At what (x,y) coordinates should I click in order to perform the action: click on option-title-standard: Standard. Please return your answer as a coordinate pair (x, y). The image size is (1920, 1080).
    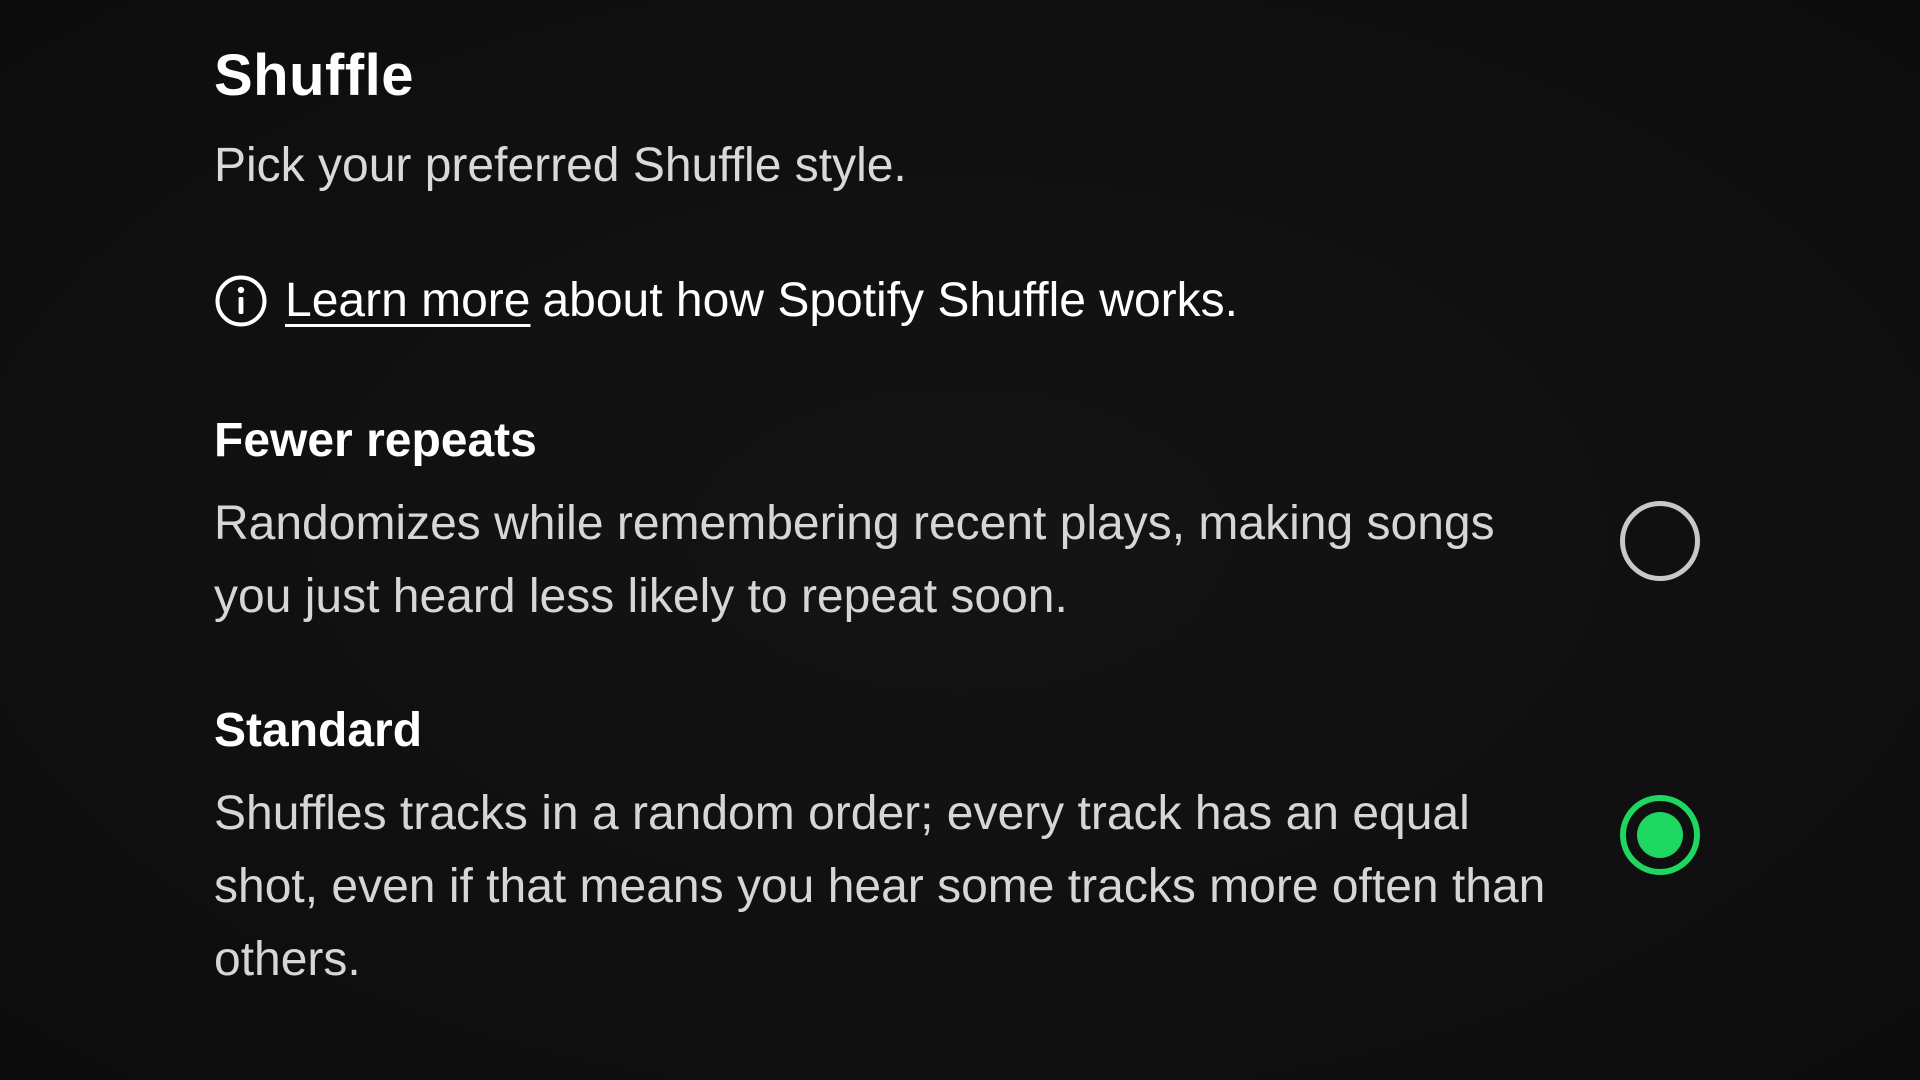
    Looking at the image, I should click on (318, 730).